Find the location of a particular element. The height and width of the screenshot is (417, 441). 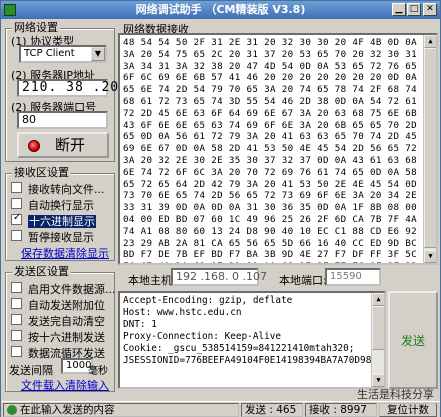

local-host-input: 192 .168. 0 .107 is located at coordinates (219, 277).